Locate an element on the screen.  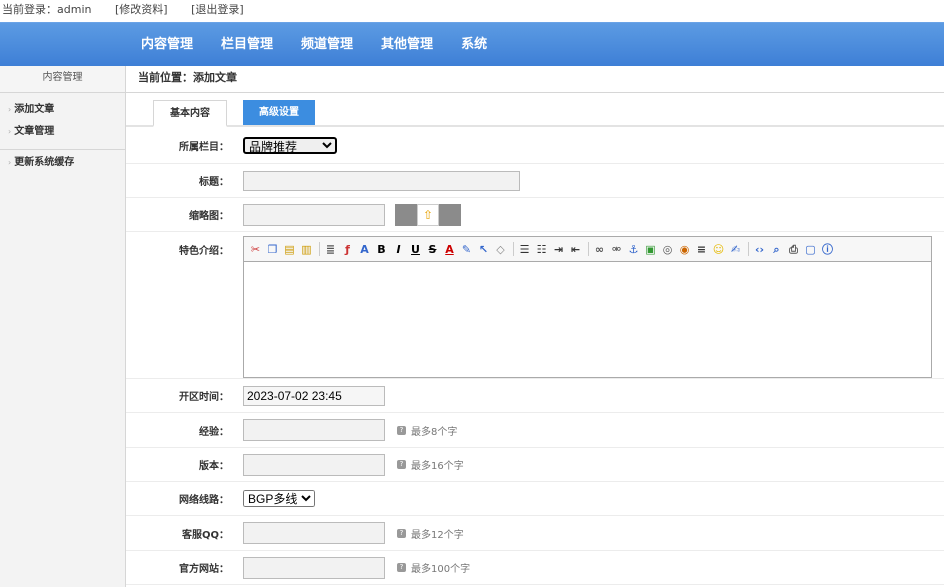
about-icon: ⓘ is located at coordinates (827, 249).